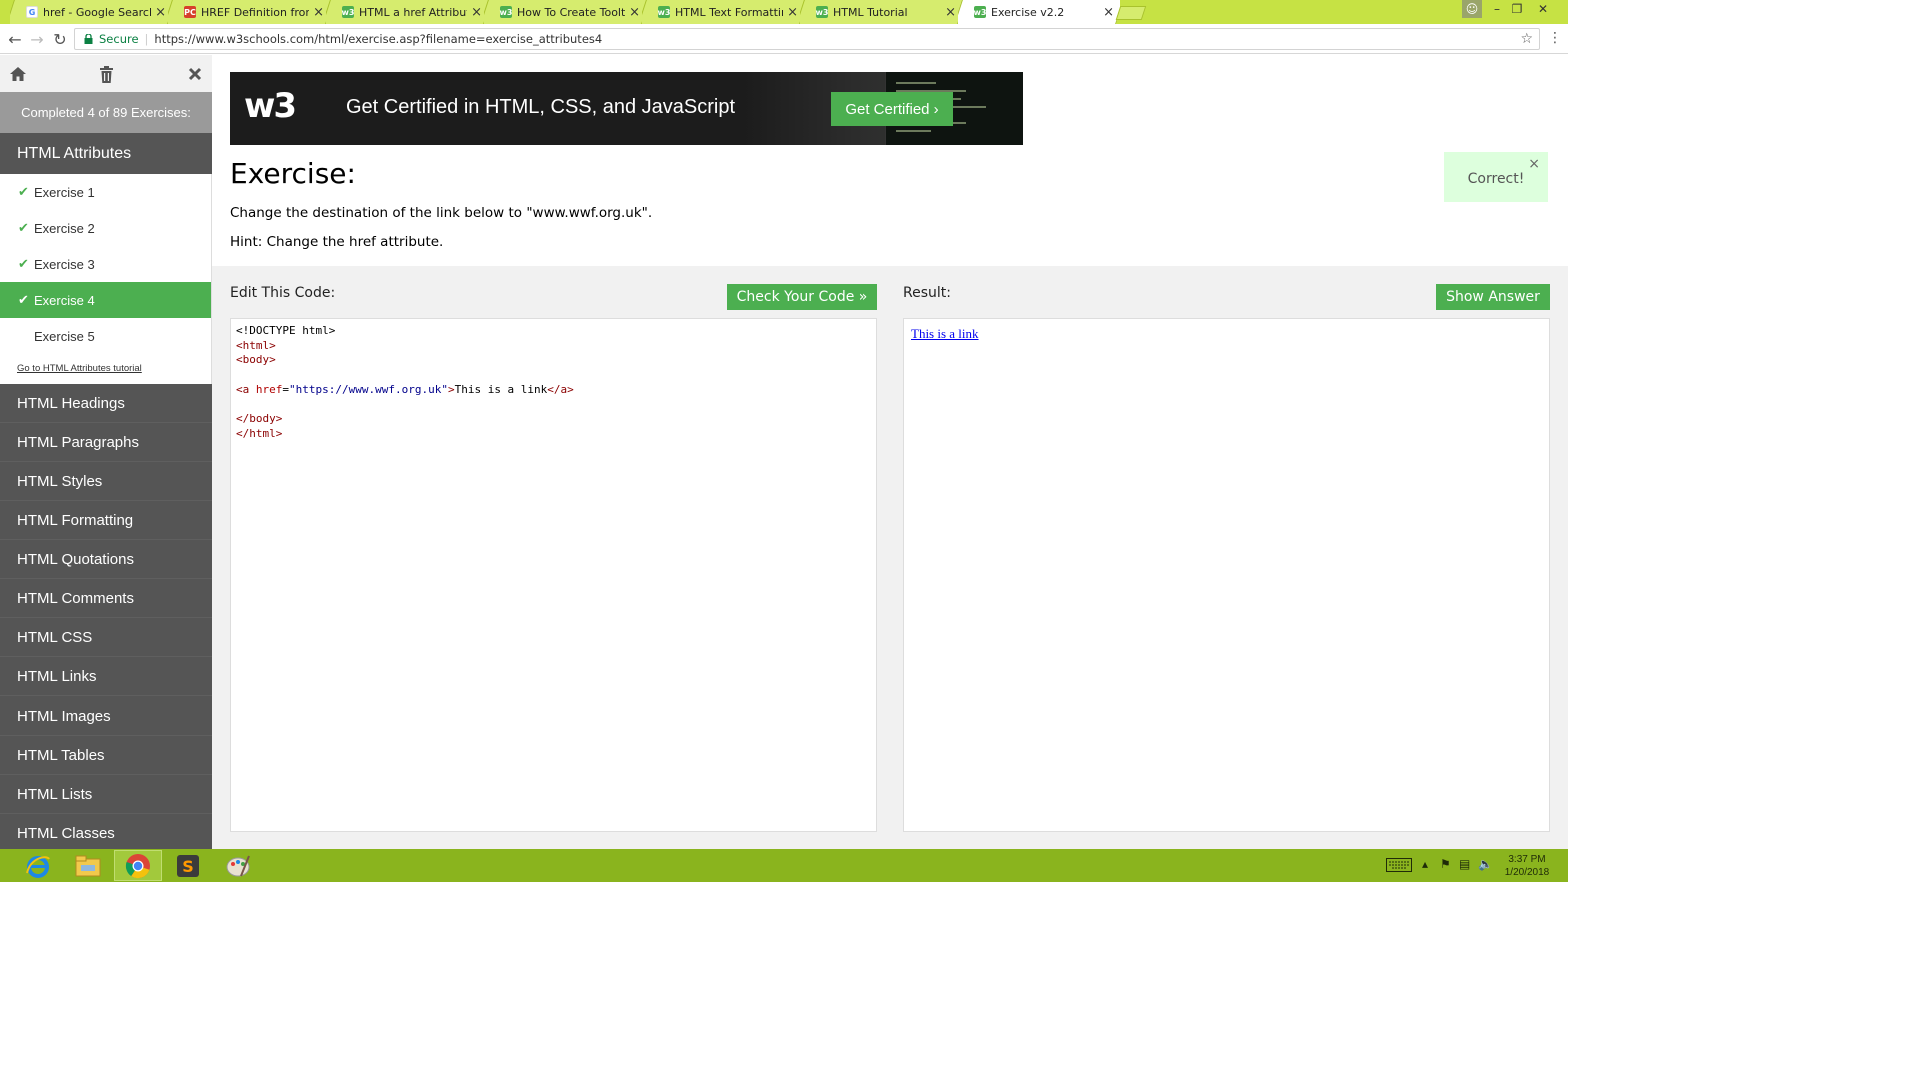  I want to click on google-icon: G, so click(32, 12).